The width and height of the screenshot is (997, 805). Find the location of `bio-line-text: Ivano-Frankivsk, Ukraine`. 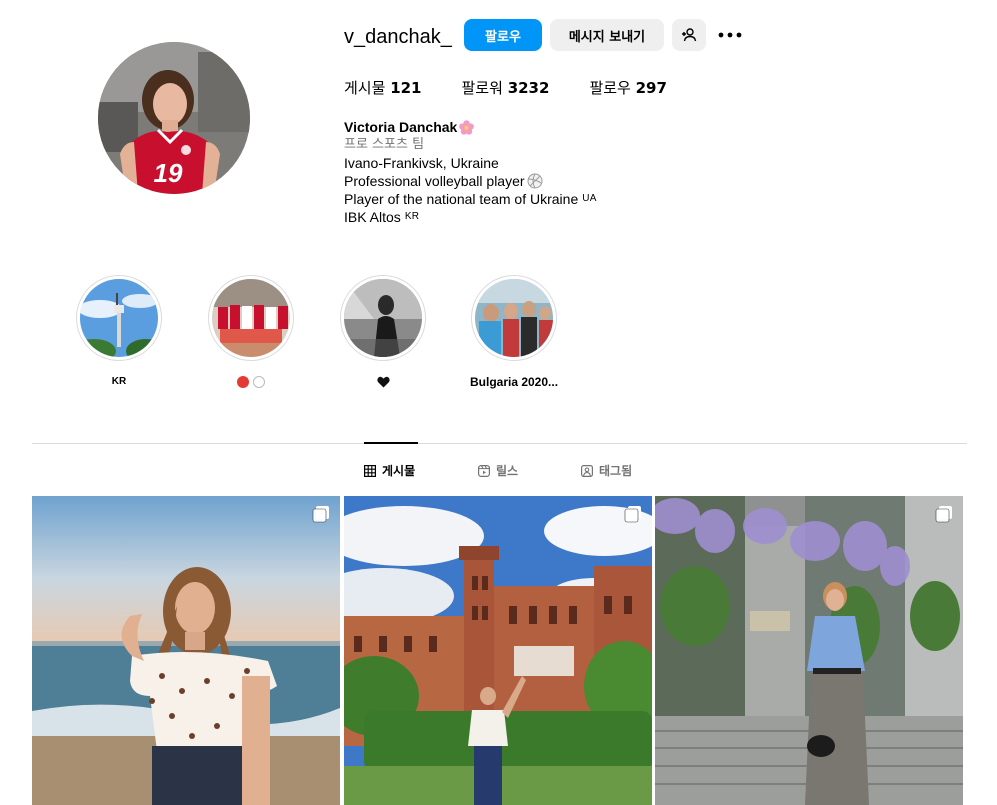

bio-line-text: Ivano-Frankivsk, Ukraine is located at coordinates (421, 163).